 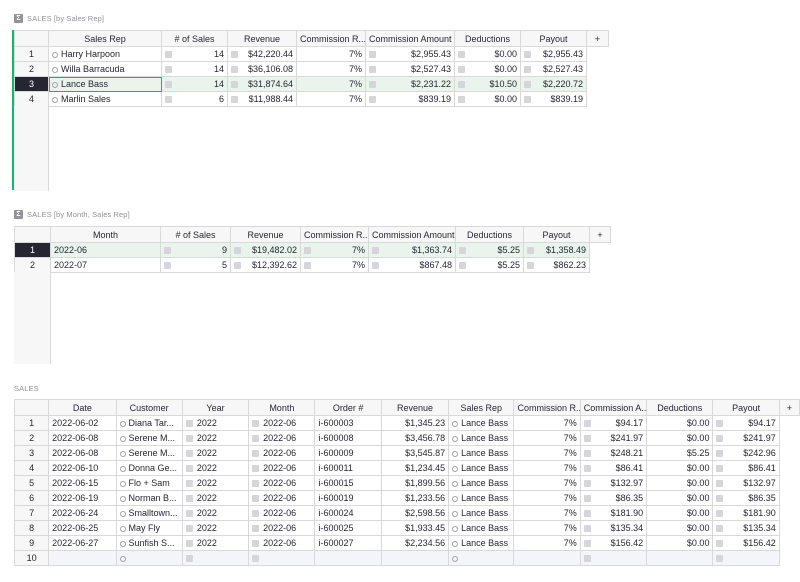 What do you see at coordinates (348, 423) in the screenshot?
I see `text-cell: i-600003` at bounding box center [348, 423].